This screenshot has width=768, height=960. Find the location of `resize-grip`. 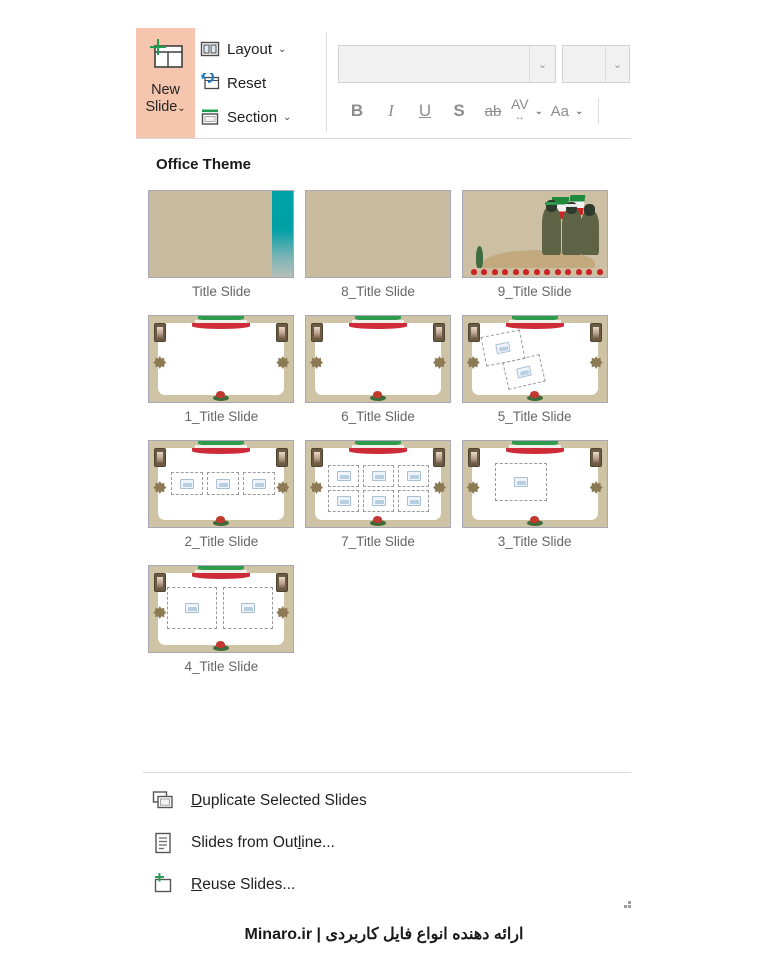

resize-grip is located at coordinates (626, 907).